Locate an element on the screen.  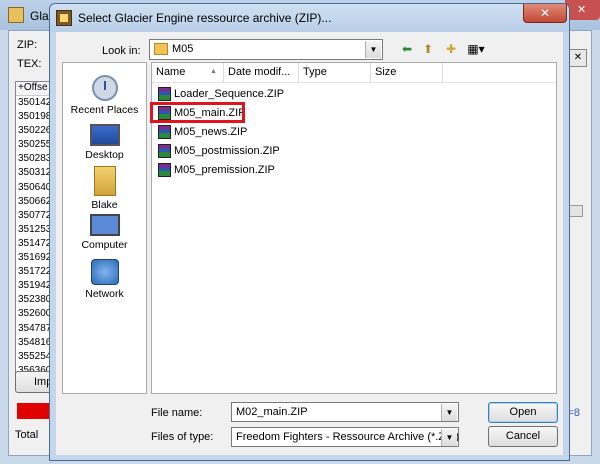
tex-label: TEX: is located at coordinates (29, 64).